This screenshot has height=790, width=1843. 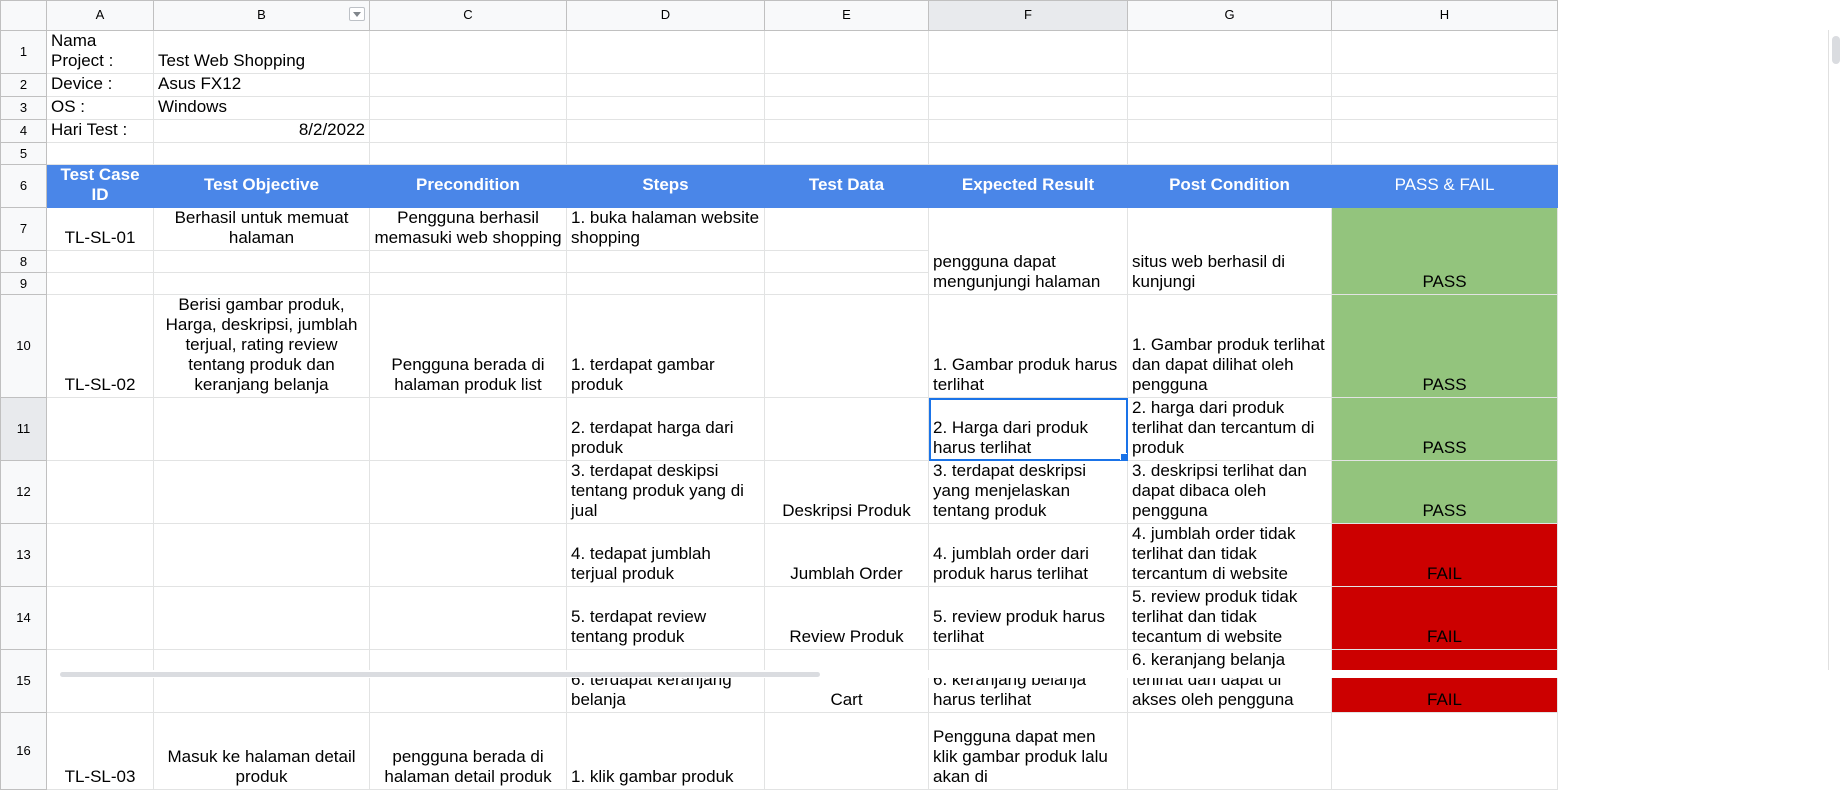 I want to click on row-header: 3, so click(x=23, y=108).